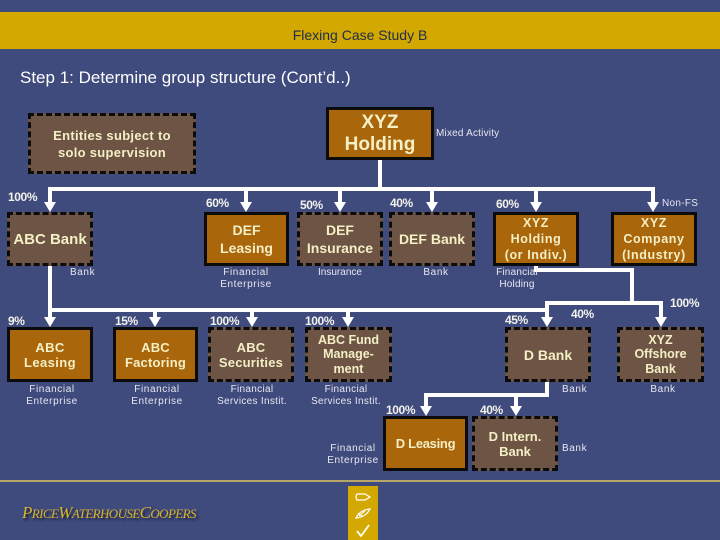  What do you see at coordinates (23, 197) in the screenshot?
I see `ownership-abc-bank: 100%` at bounding box center [23, 197].